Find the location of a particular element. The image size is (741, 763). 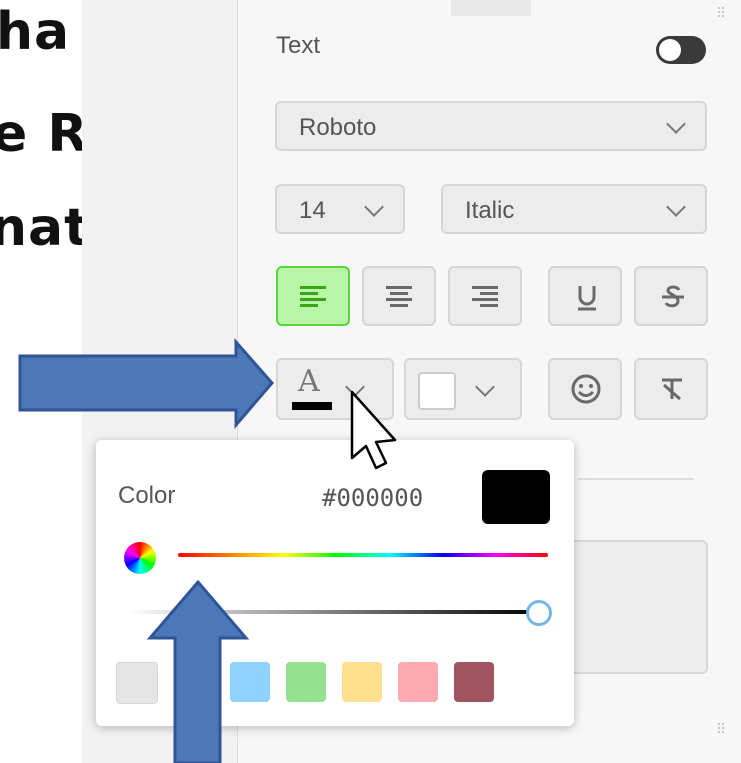

align-right-button is located at coordinates (485, 296).